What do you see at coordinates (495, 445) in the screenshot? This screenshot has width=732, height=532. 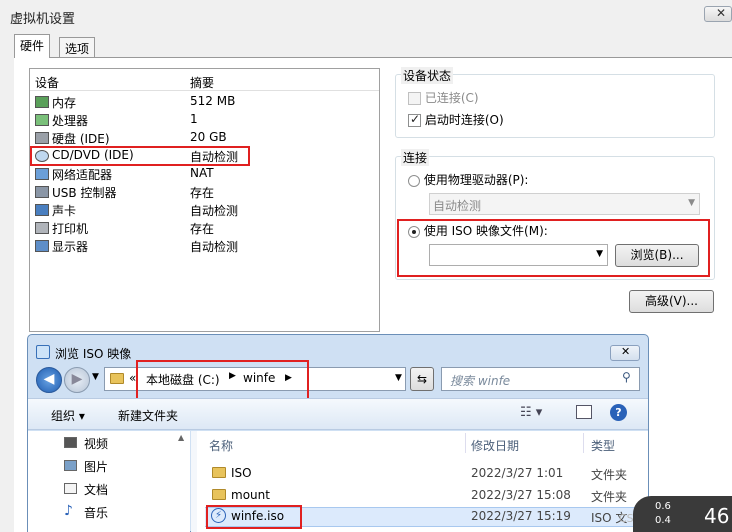 I see `column-header-date: 修改日期` at bounding box center [495, 445].